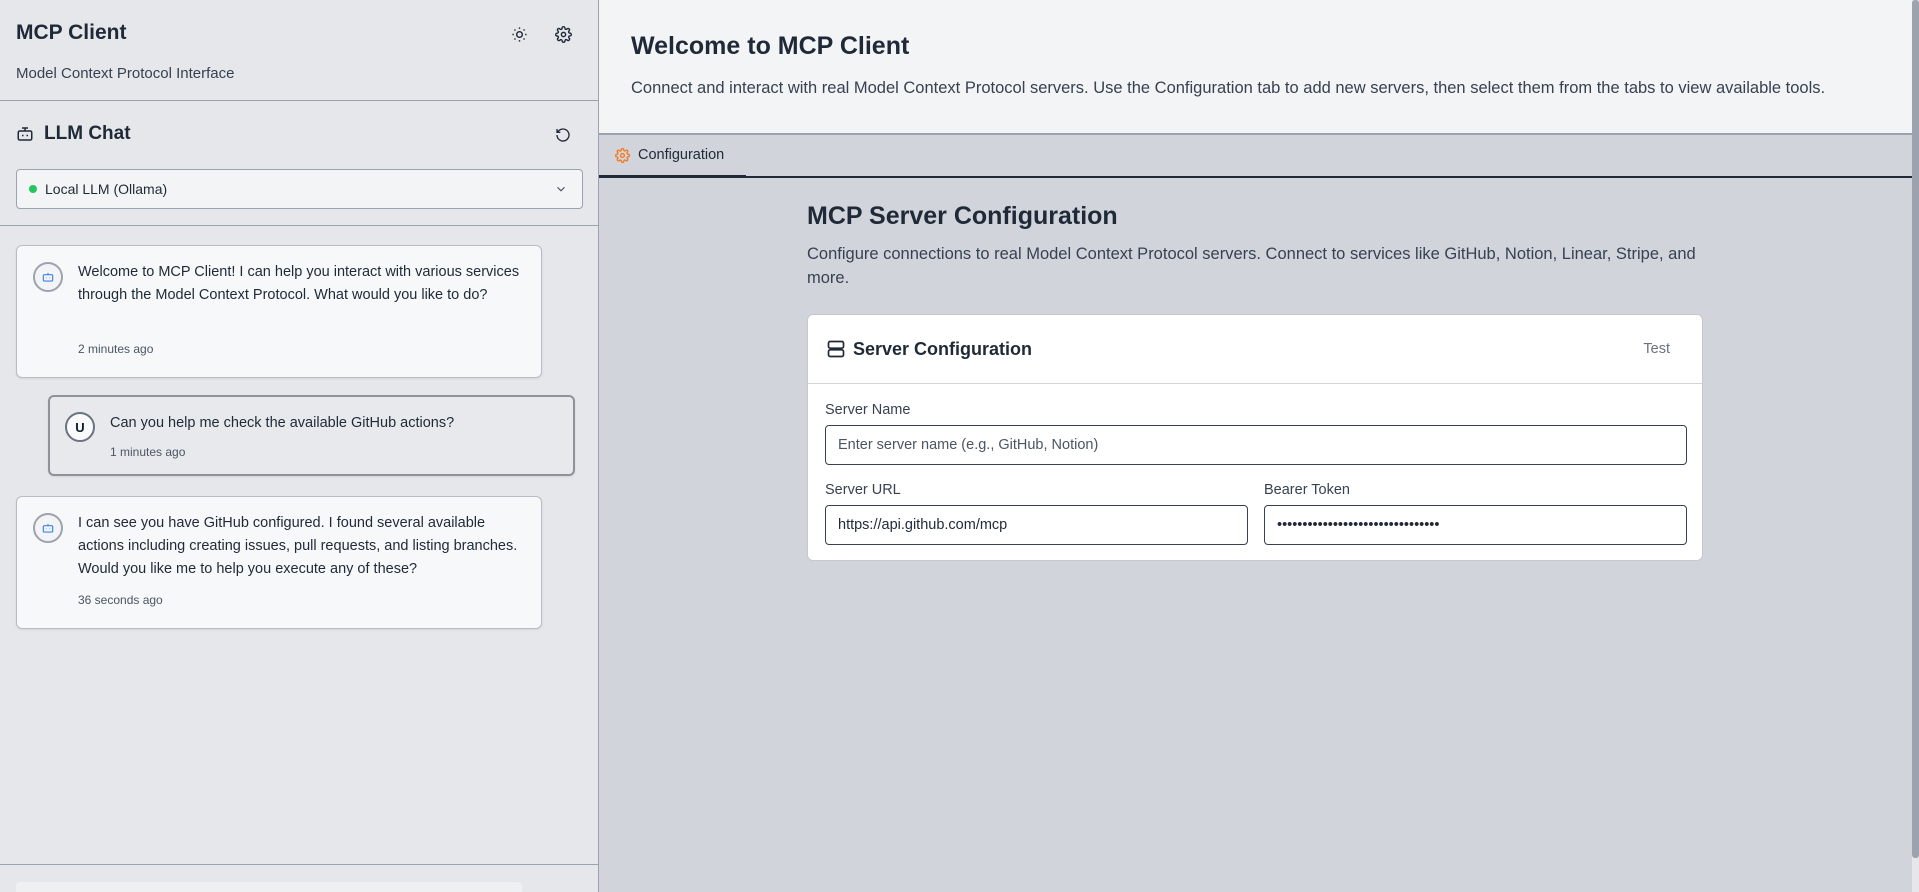  I want to click on server-icon, so click(836, 349).